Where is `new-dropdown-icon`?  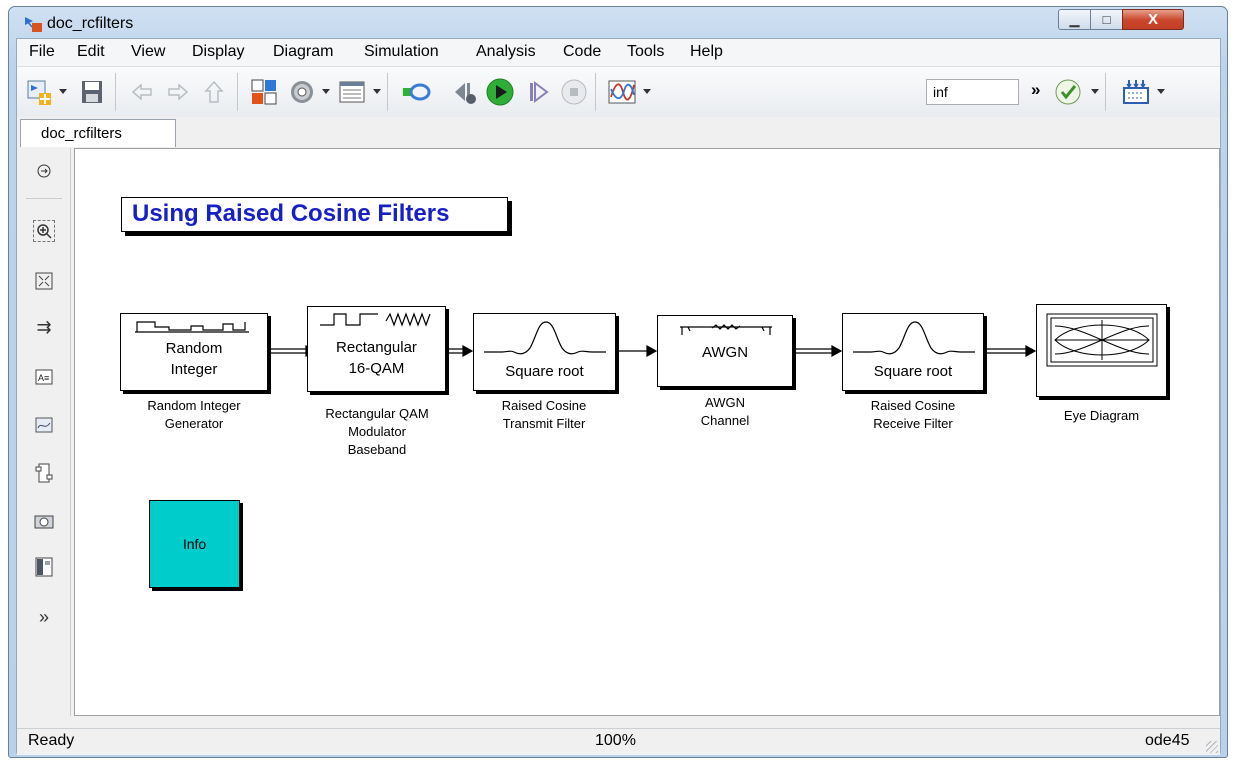
new-dropdown-icon is located at coordinates (63, 91).